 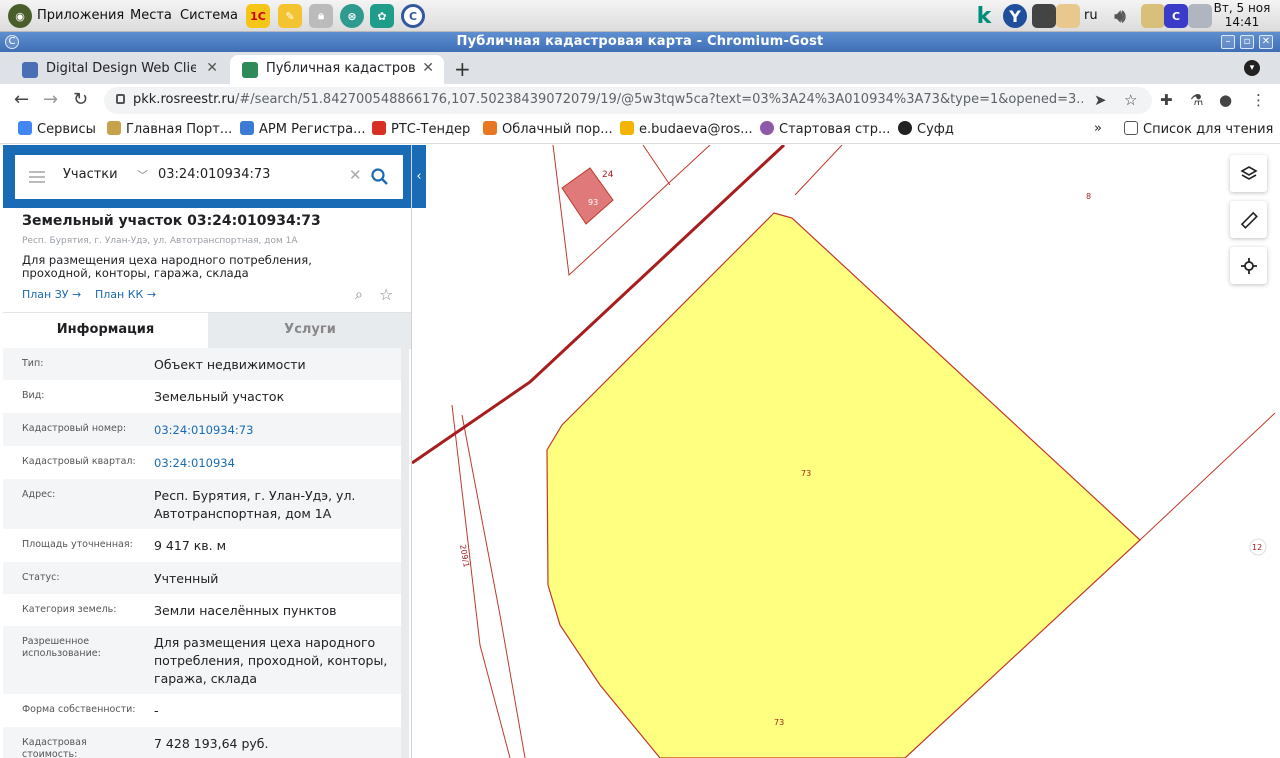 What do you see at coordinates (309, 331) in the screenshot?
I see `tab-services: Услуги` at bounding box center [309, 331].